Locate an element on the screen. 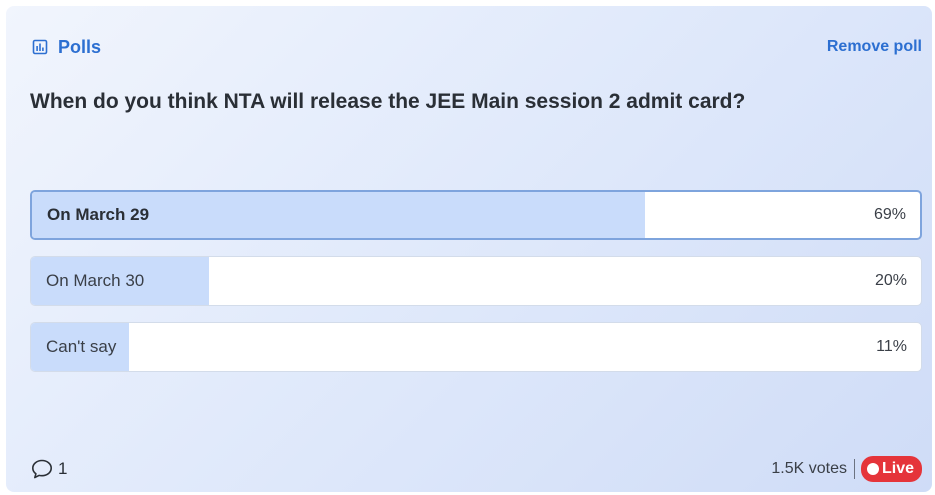  comment-bubble-icon is located at coordinates (41, 469).